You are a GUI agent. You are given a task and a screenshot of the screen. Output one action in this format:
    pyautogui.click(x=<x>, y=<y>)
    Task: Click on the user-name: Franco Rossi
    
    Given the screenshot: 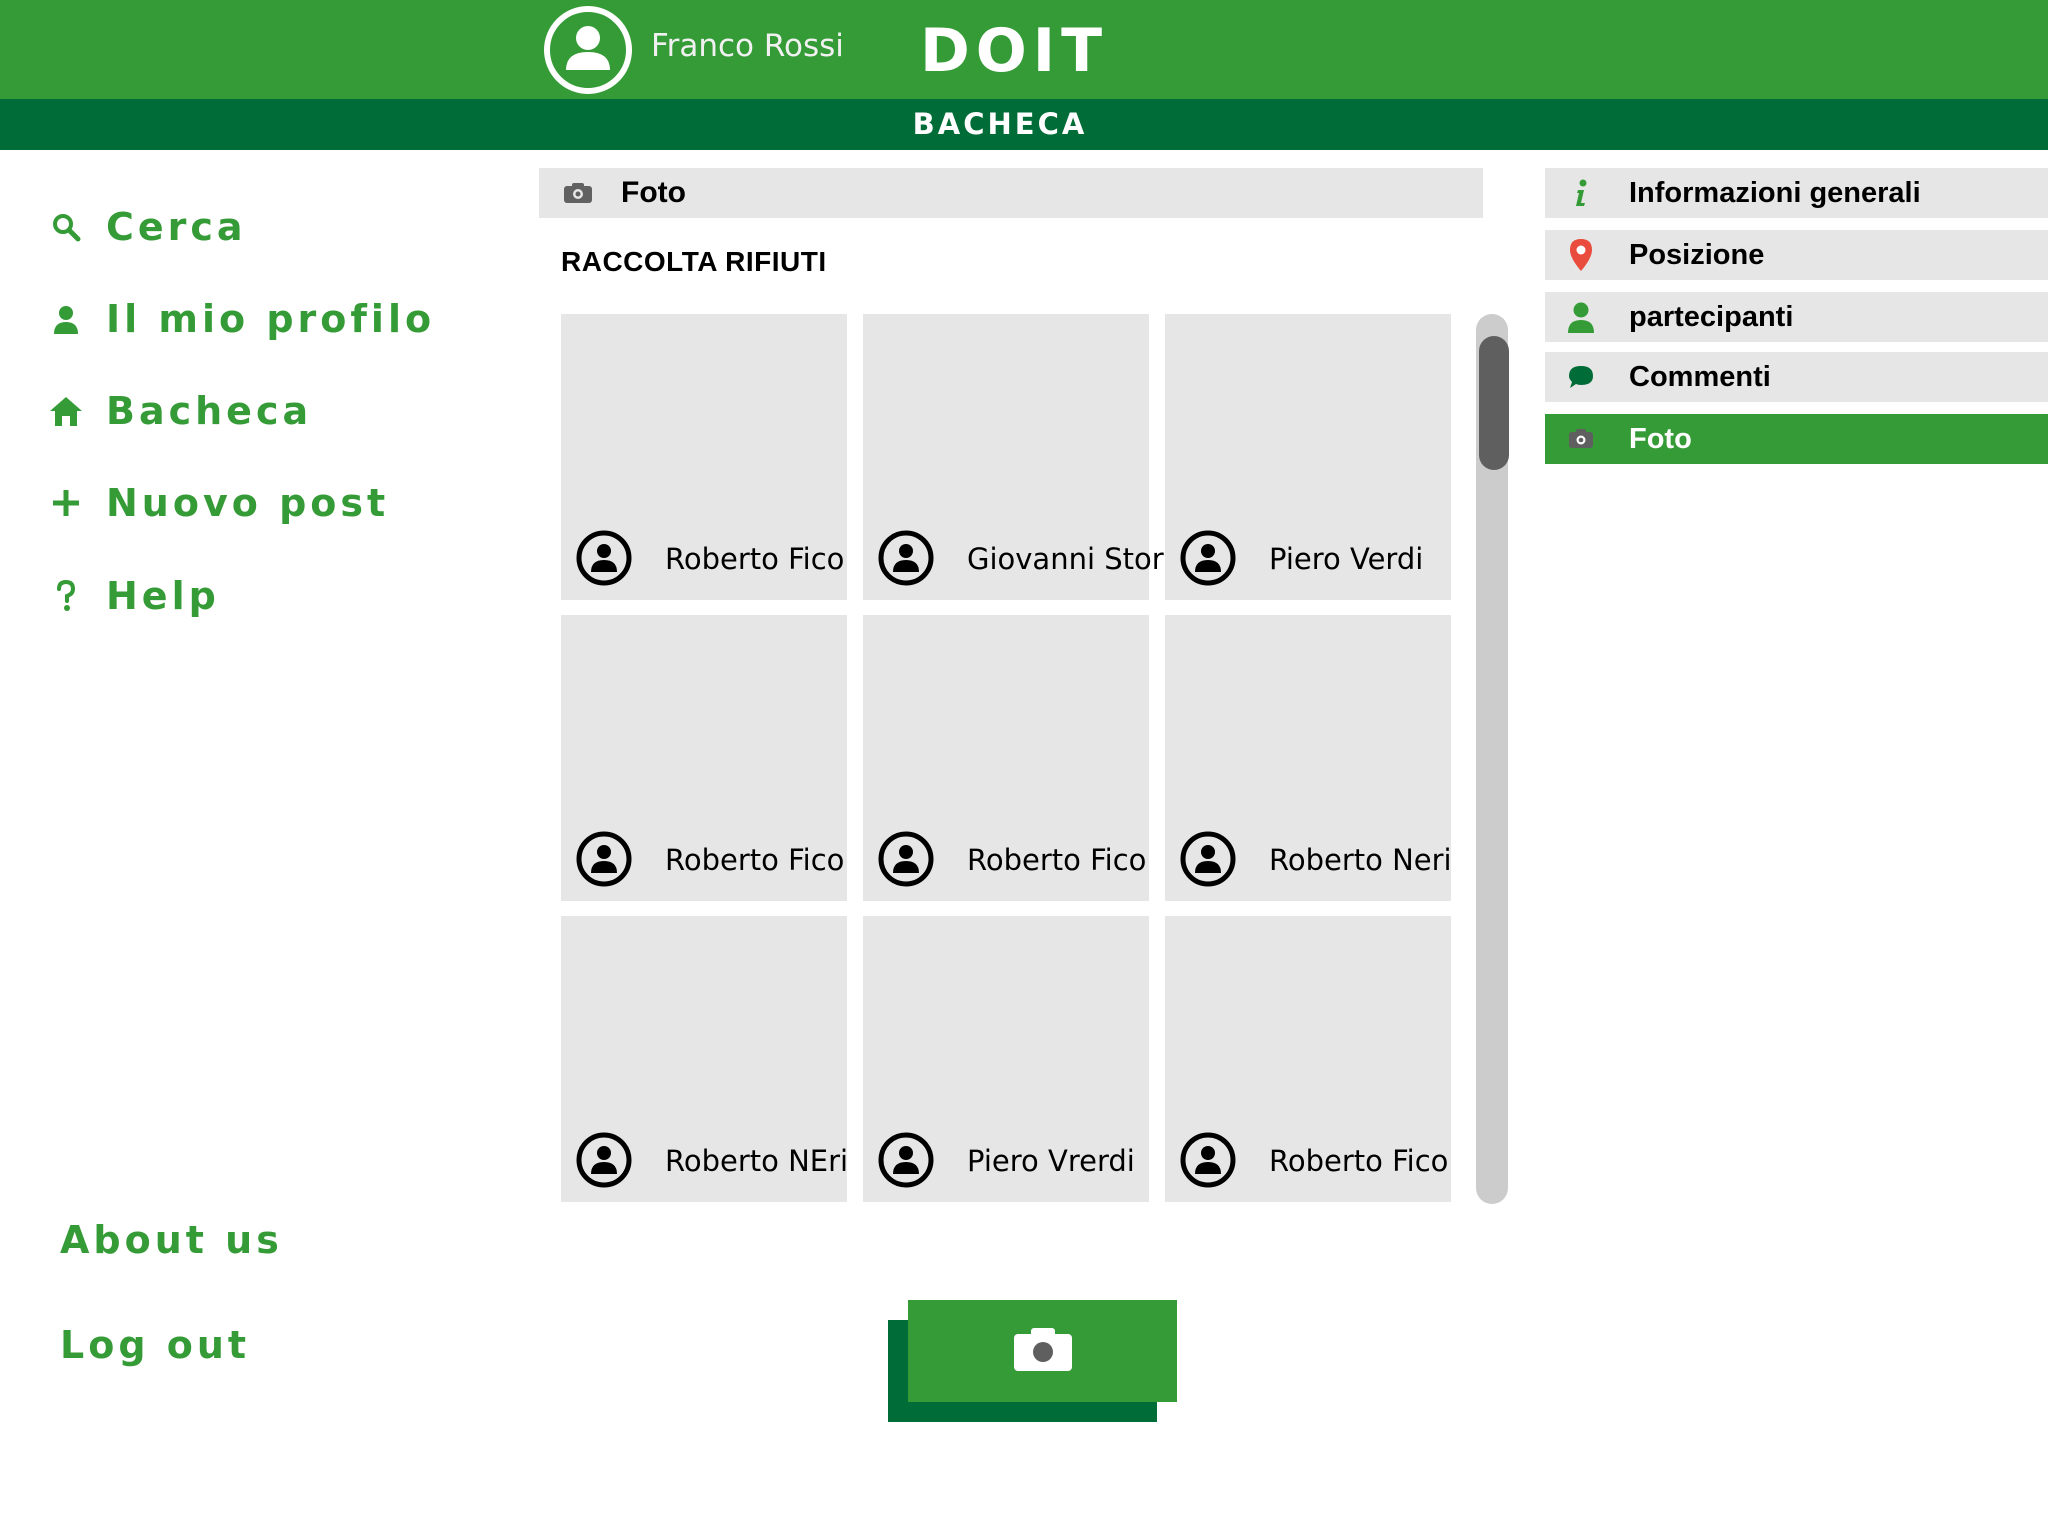 What is the action you would take?
    pyautogui.click(x=747, y=46)
    